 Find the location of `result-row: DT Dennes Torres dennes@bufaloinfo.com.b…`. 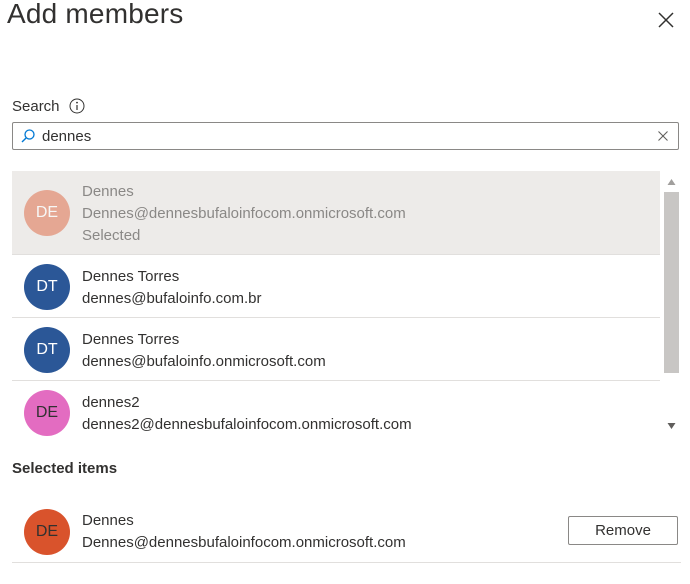

result-row: DT Dennes Torres dennes@bufaloinfo.com.b… is located at coordinates (336, 286).